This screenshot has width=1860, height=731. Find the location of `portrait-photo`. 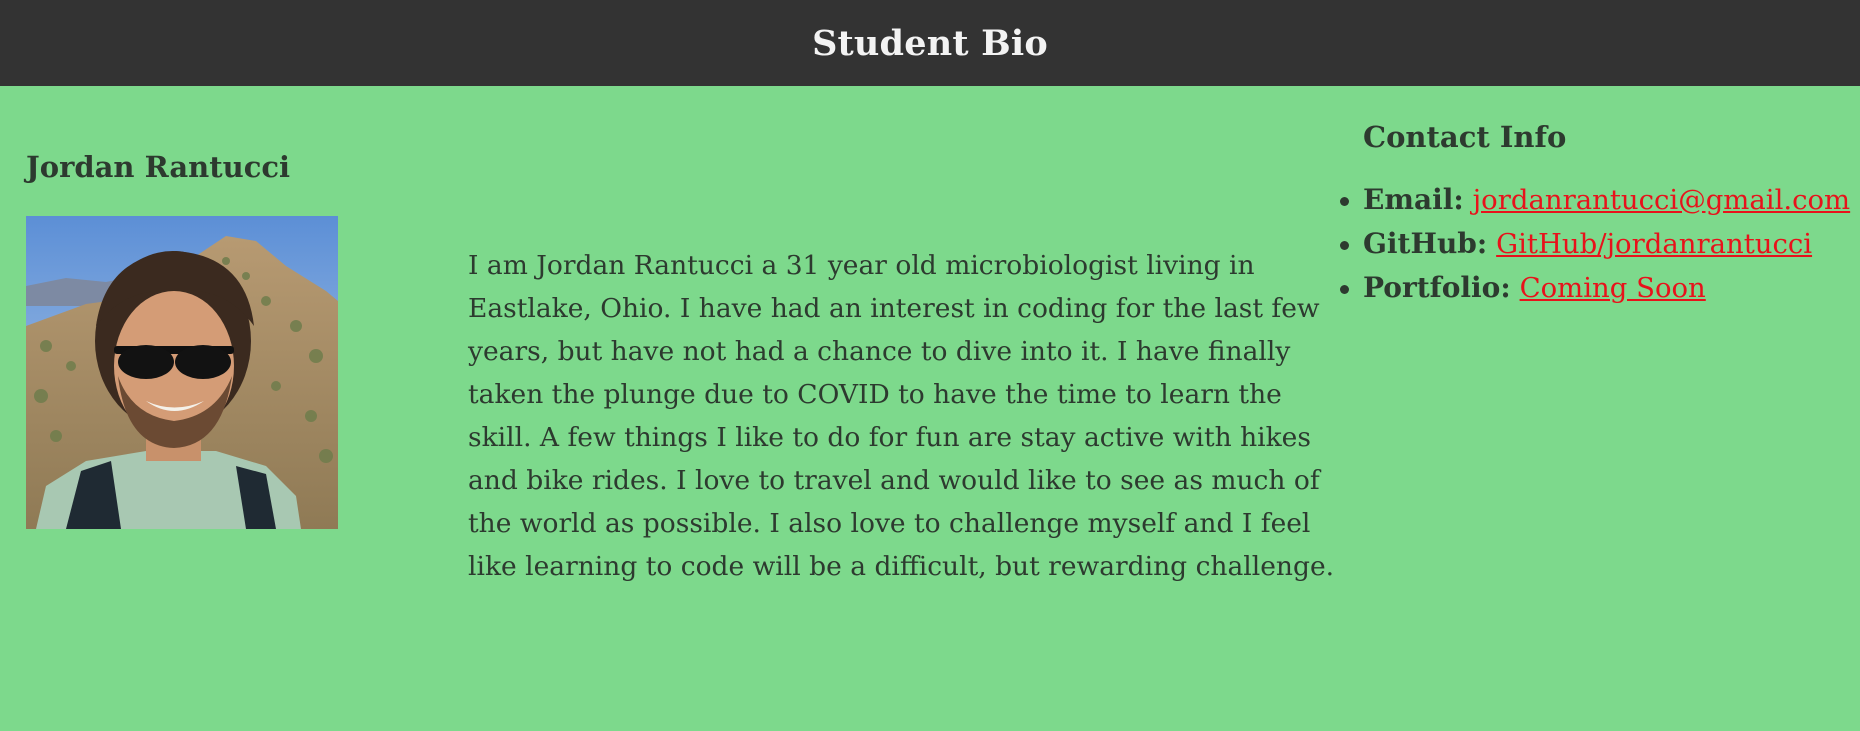

portrait-photo is located at coordinates (182, 372).